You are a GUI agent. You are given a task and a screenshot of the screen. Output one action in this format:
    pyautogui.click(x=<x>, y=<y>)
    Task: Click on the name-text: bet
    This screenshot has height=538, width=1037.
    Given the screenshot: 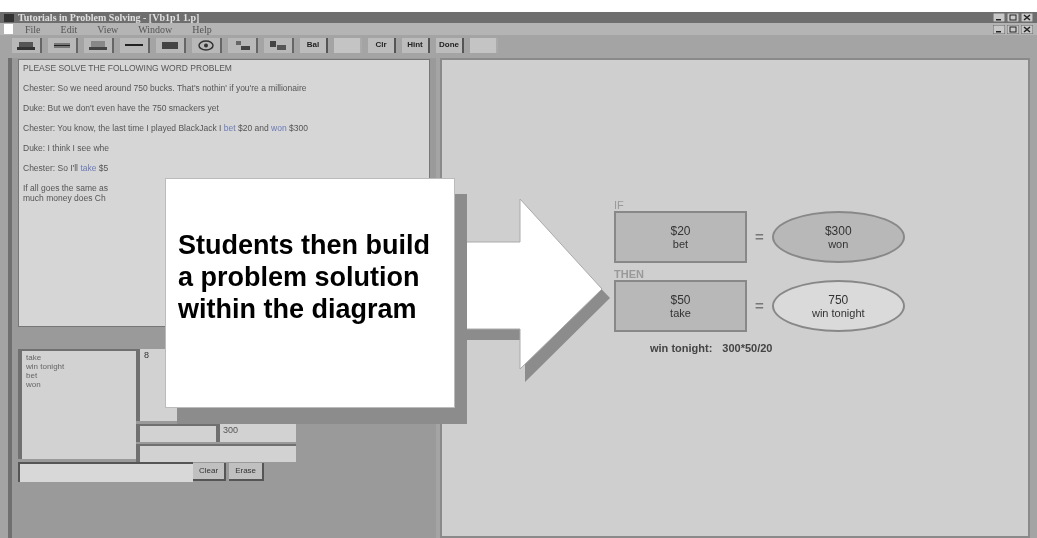 What is the action you would take?
    pyautogui.click(x=680, y=244)
    